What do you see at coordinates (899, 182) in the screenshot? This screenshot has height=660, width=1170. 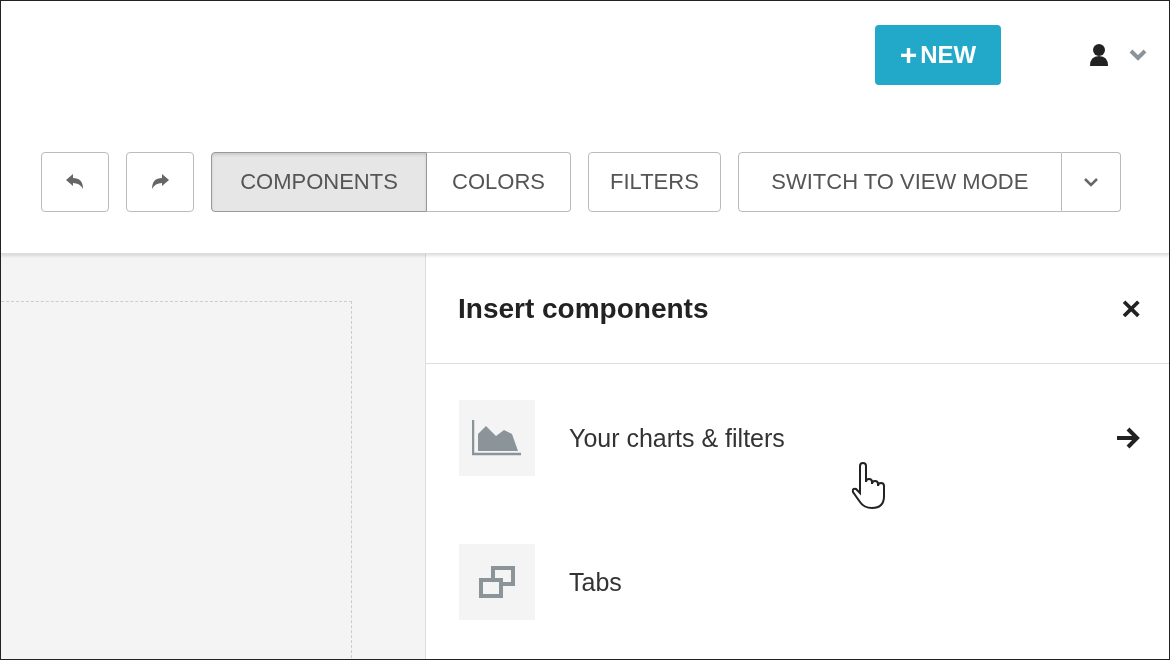 I see `switch-mode-button: SWITCH TO VIEW MODE` at bounding box center [899, 182].